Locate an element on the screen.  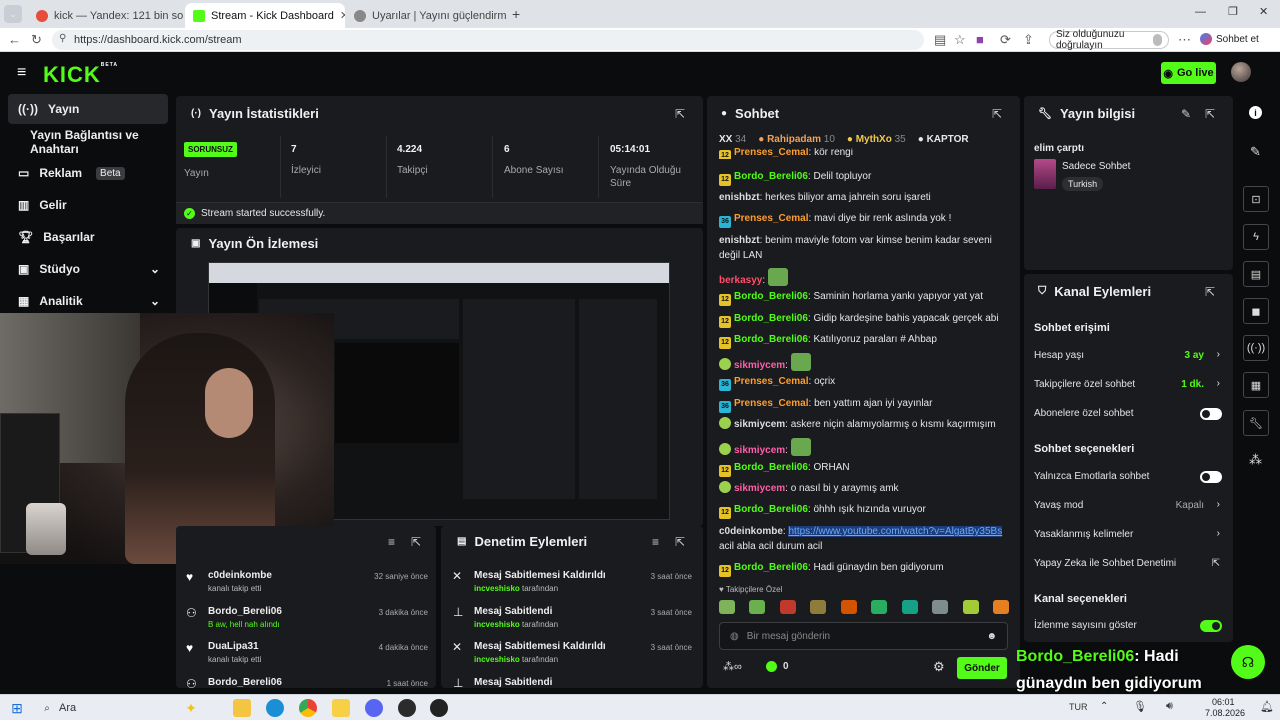
sidebar-item-stream-key: Yayın Bağlantısı ve Anahtarı is located at coordinates (94, 142).